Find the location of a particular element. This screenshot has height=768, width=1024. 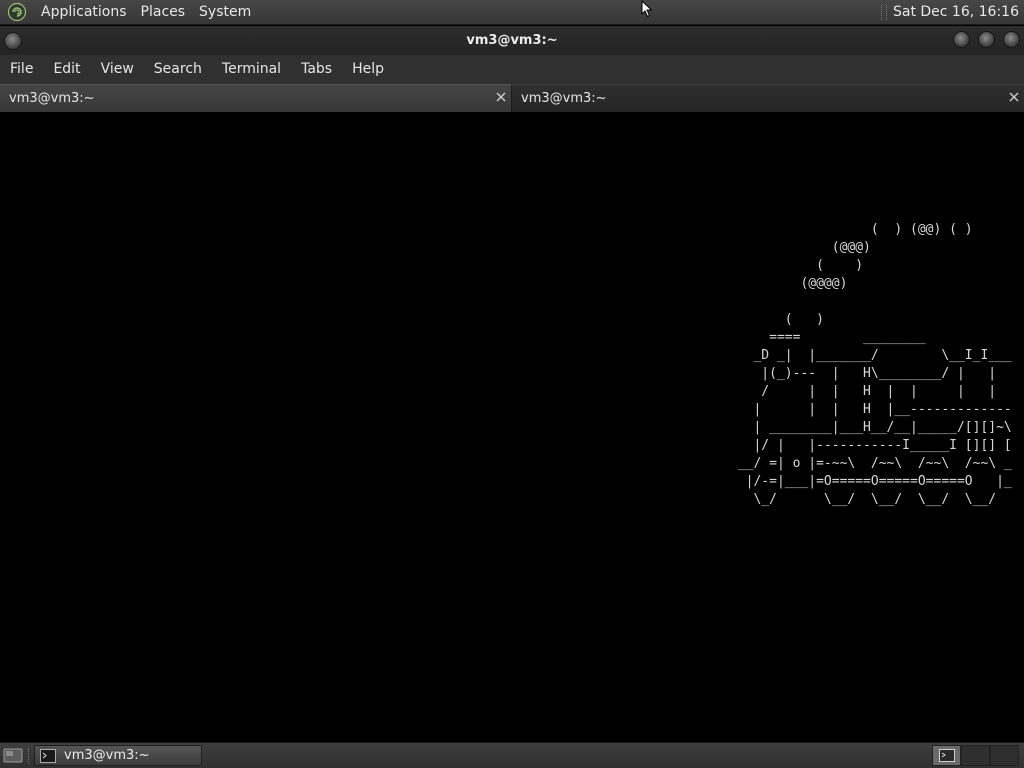

tab-1: vm3@vm3:~ is located at coordinates (256, 98).